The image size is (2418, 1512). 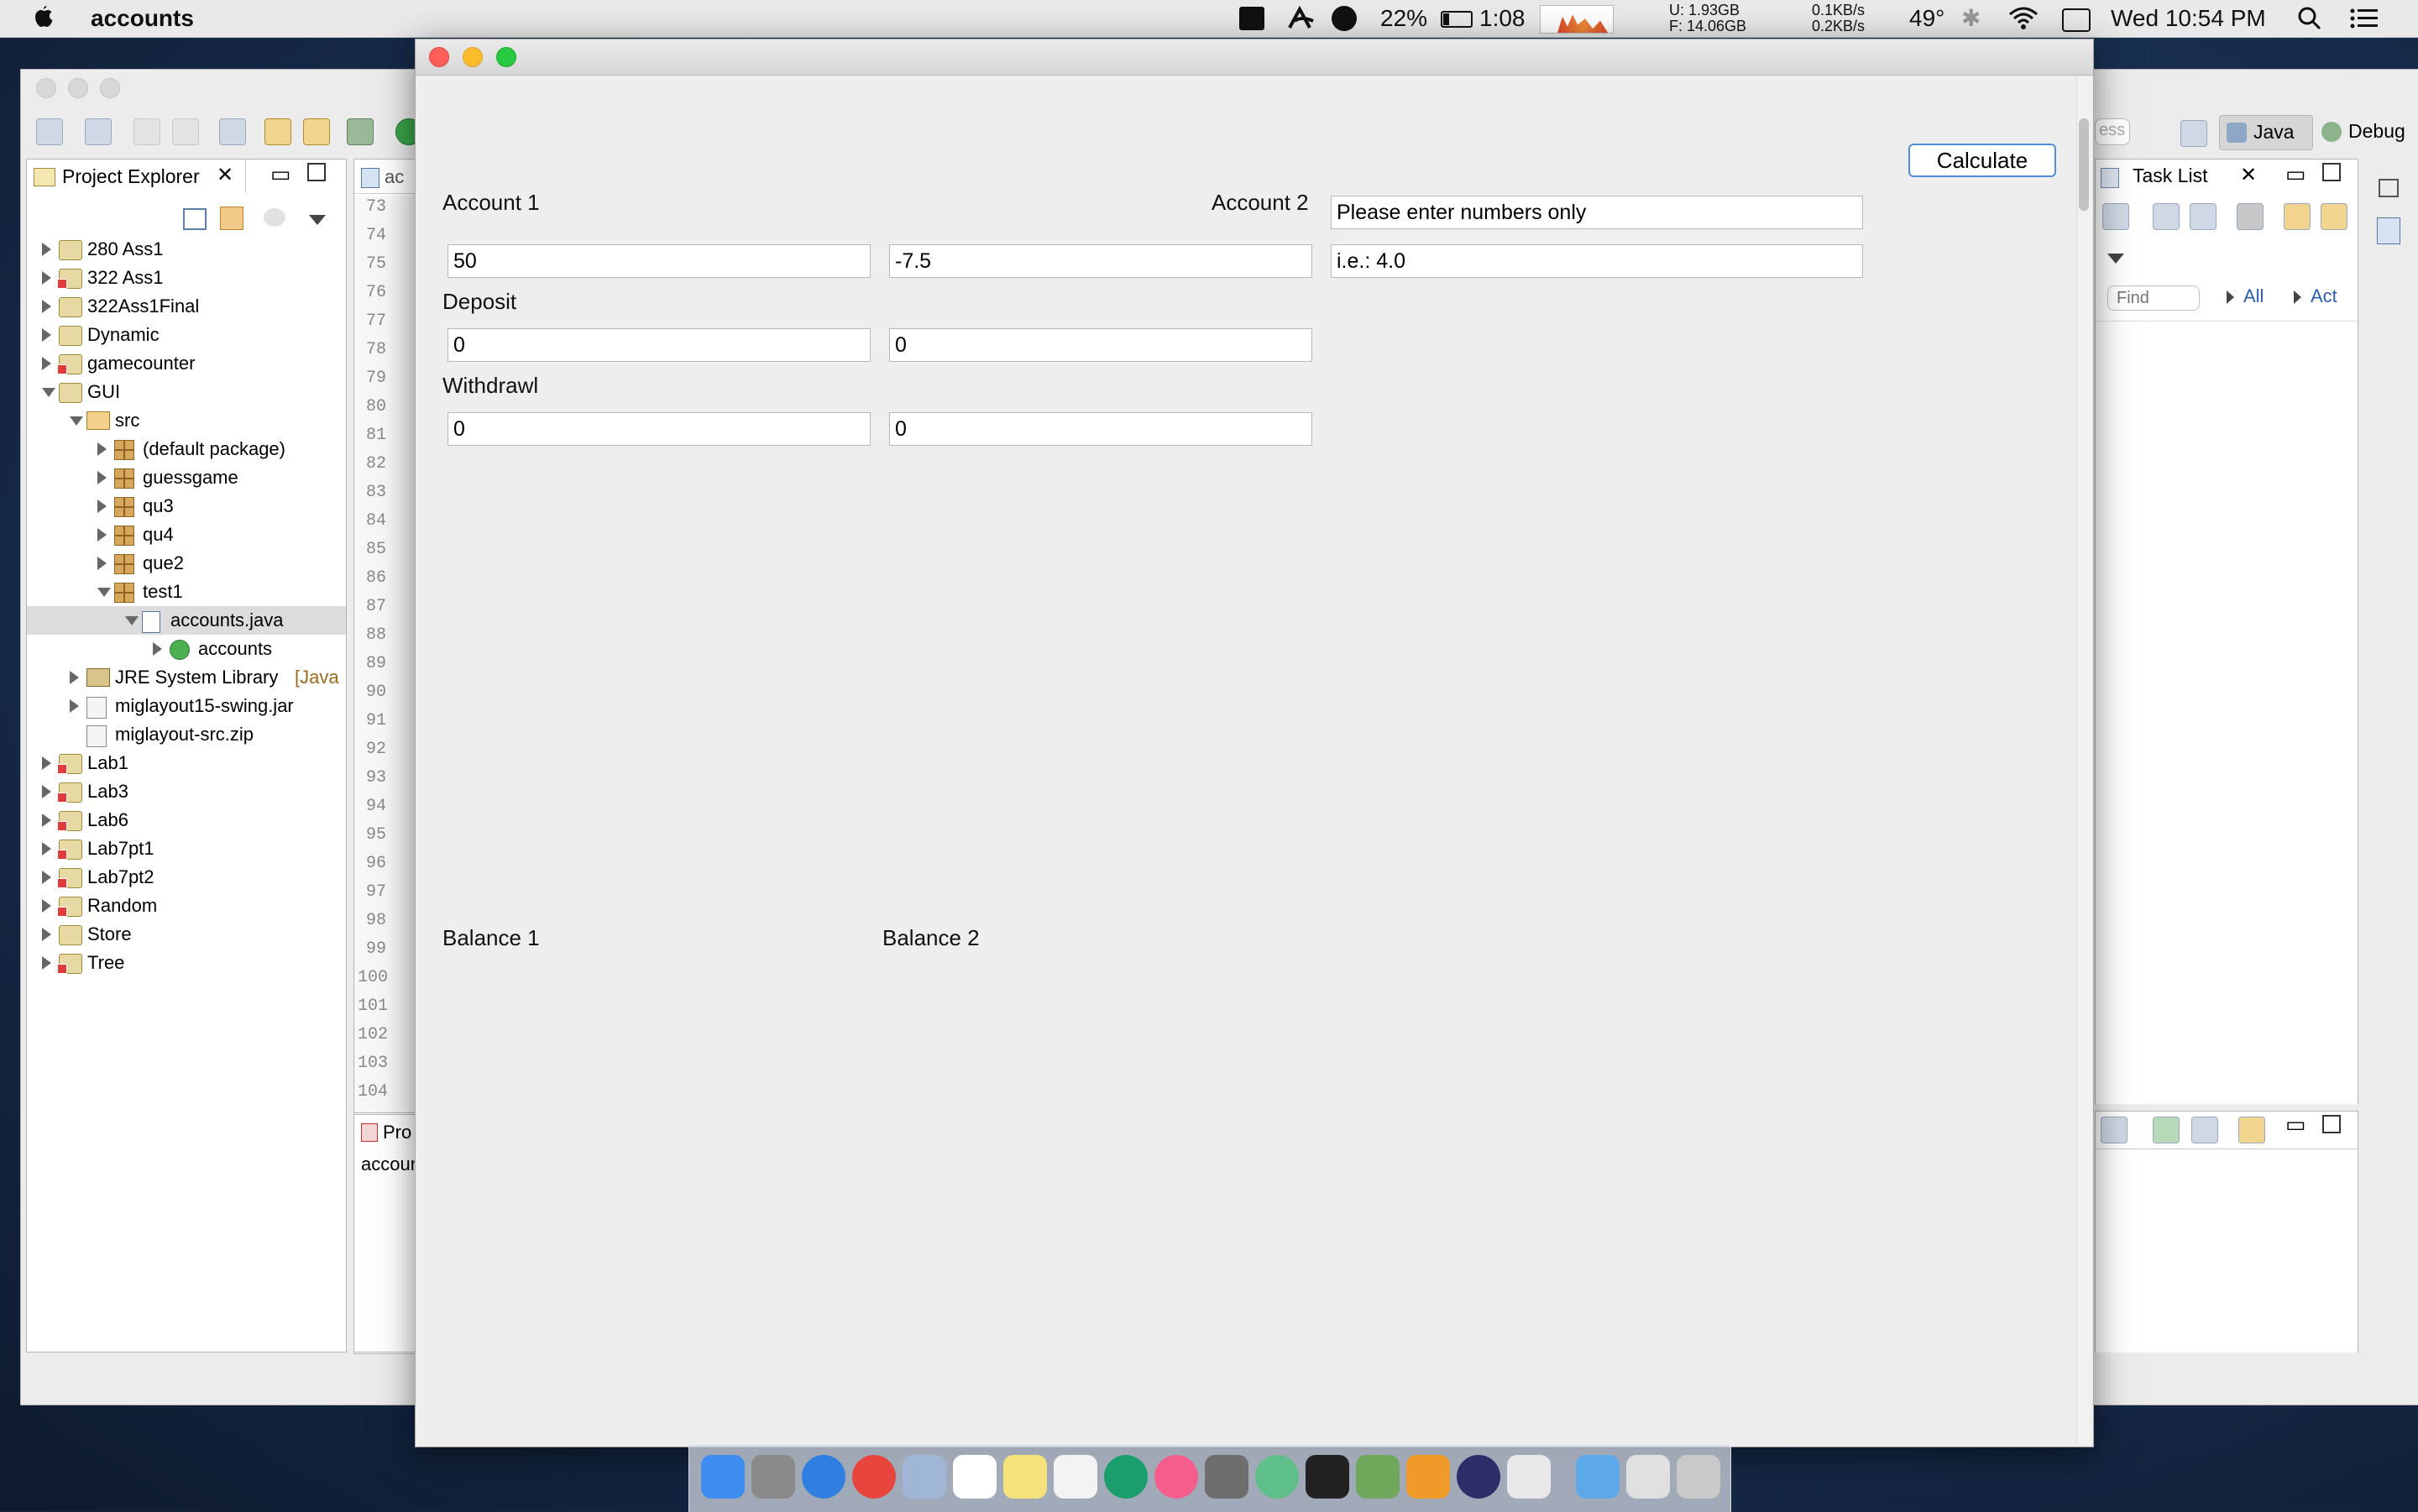 I want to click on account1-input, so click(x=659, y=261).